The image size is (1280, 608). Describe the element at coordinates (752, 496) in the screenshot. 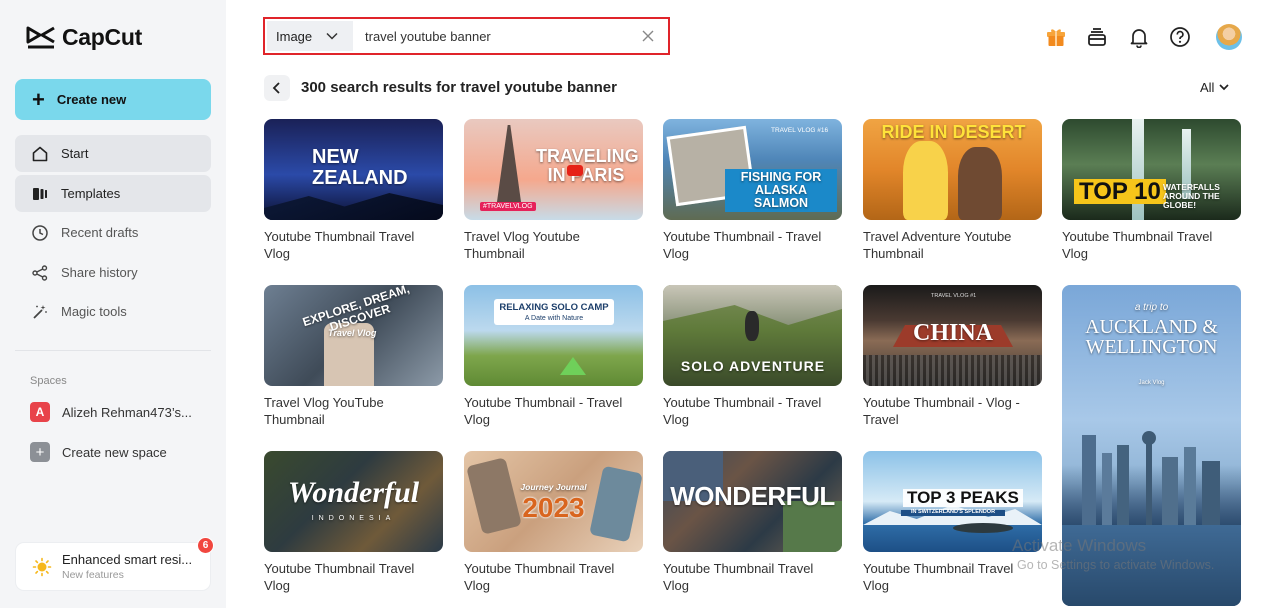

I see `thumbnail-title: WONDERFUL` at that location.